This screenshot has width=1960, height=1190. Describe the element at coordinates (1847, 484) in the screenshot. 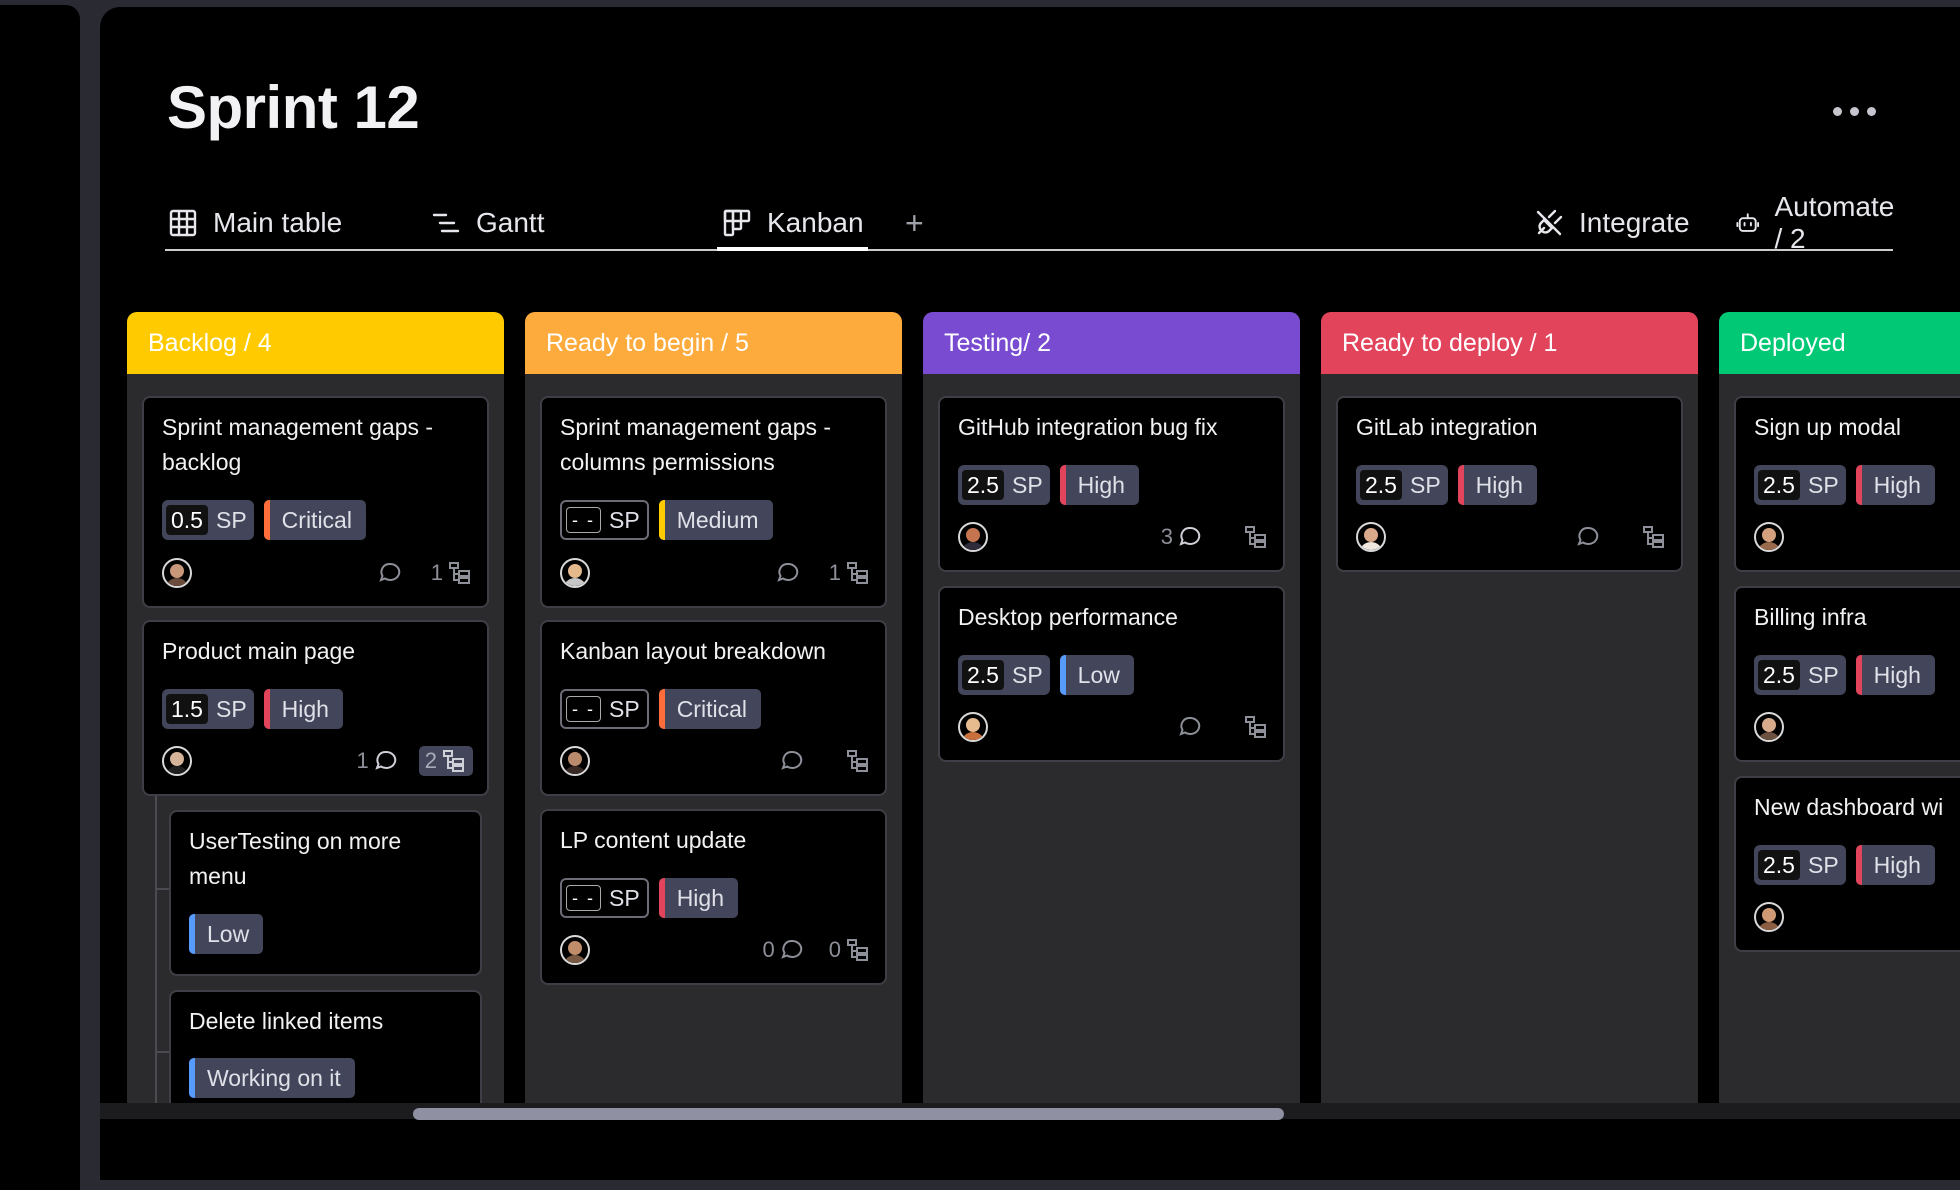

I see `kanban-card: Sign up modal 2.5 SP High` at that location.